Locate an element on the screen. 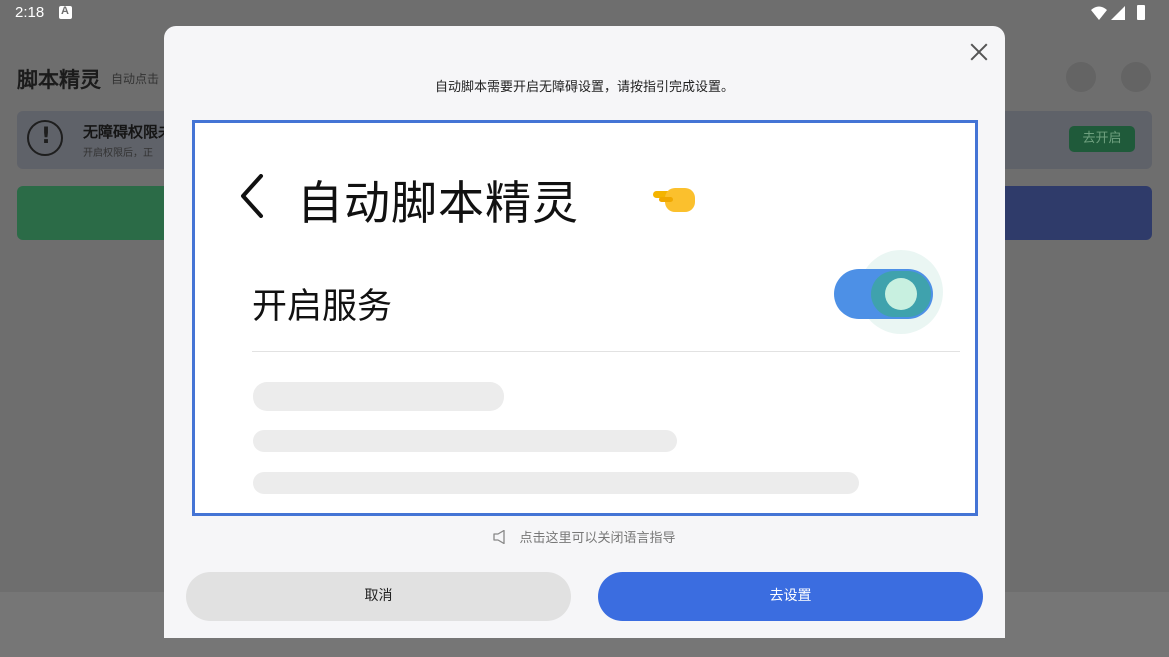  status-icons is located at coordinates (1118, 12).